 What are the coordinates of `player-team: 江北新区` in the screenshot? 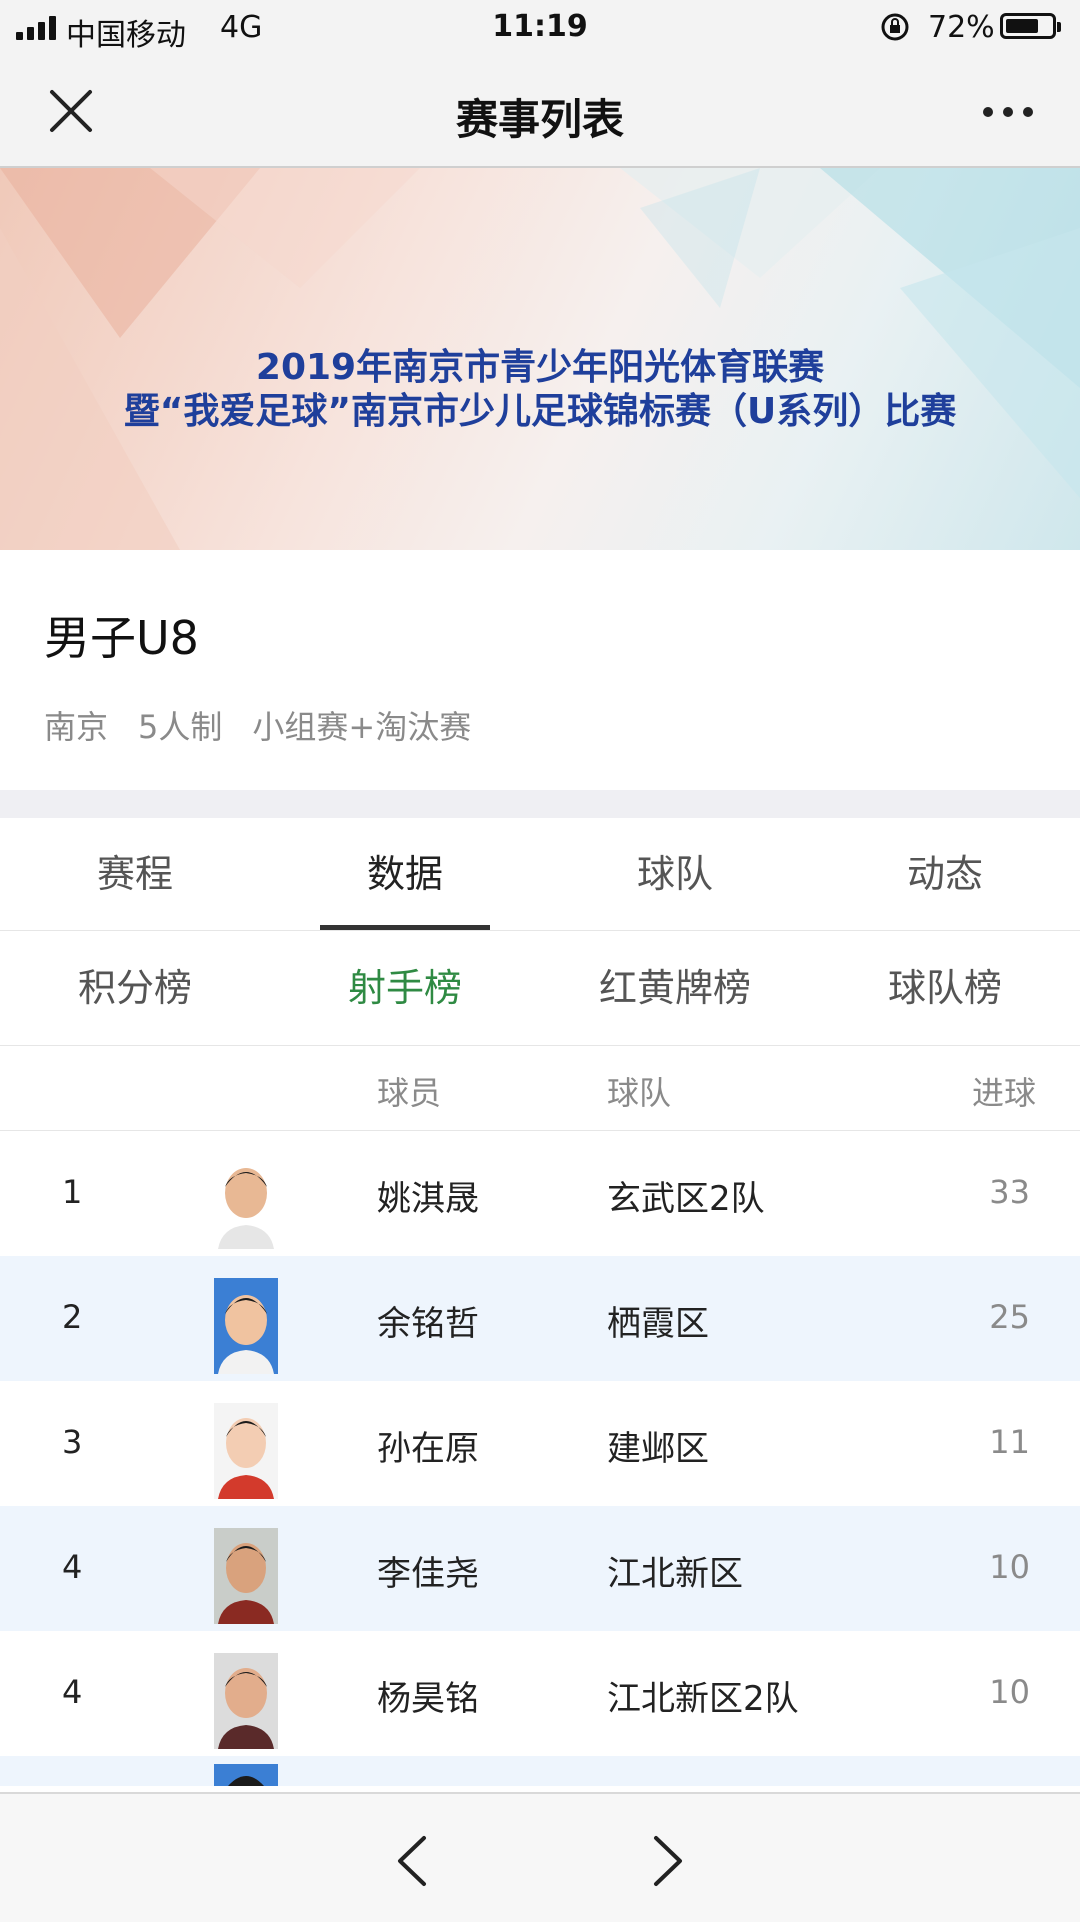 It's located at (675, 1574).